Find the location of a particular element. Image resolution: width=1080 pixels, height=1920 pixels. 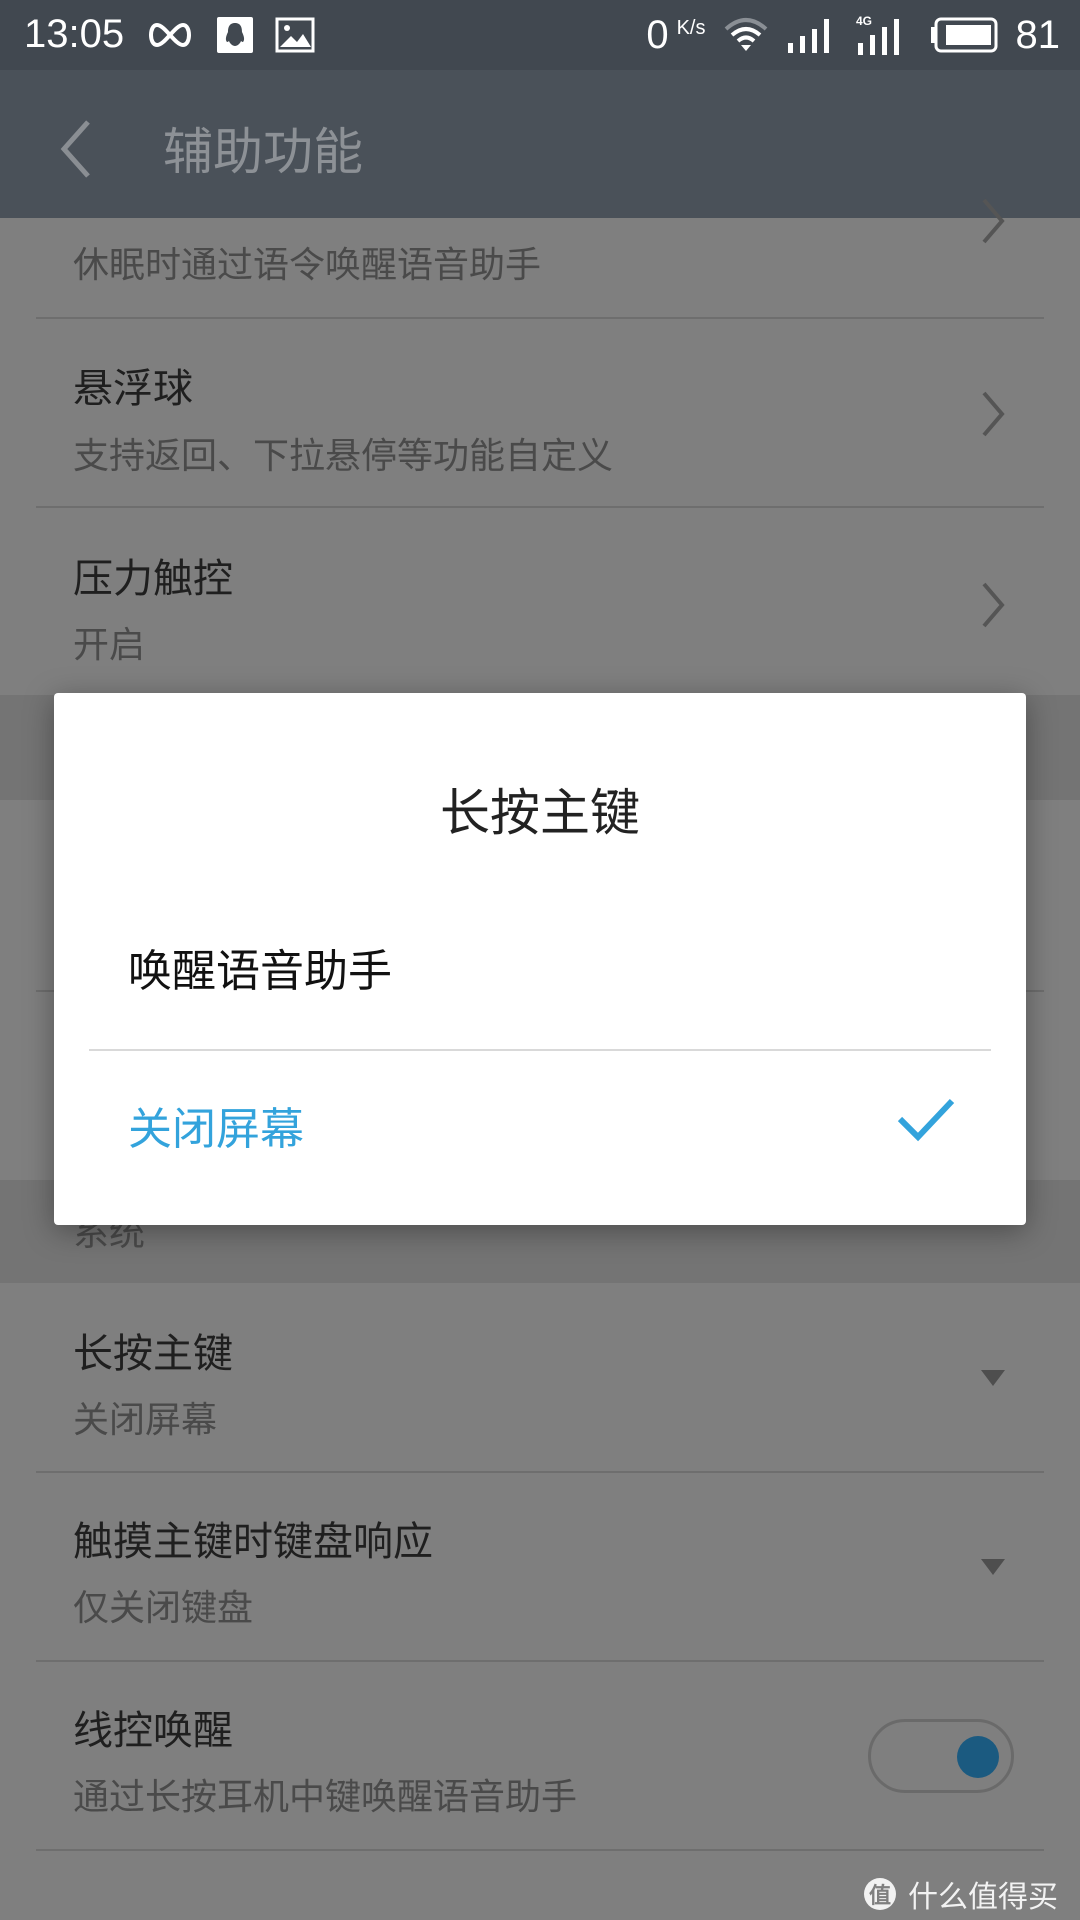

notification-icons is located at coordinates (230, 35).